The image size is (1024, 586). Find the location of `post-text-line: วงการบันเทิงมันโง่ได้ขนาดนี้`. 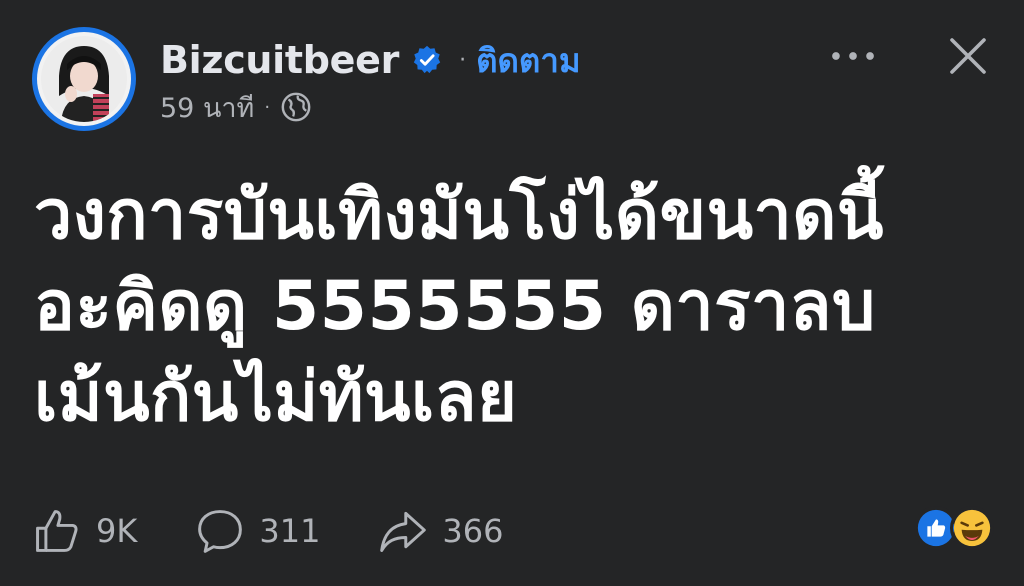

post-text-line: วงการบันเทิงมันโง่ได้ขนาดนี้ is located at coordinates (459, 215).